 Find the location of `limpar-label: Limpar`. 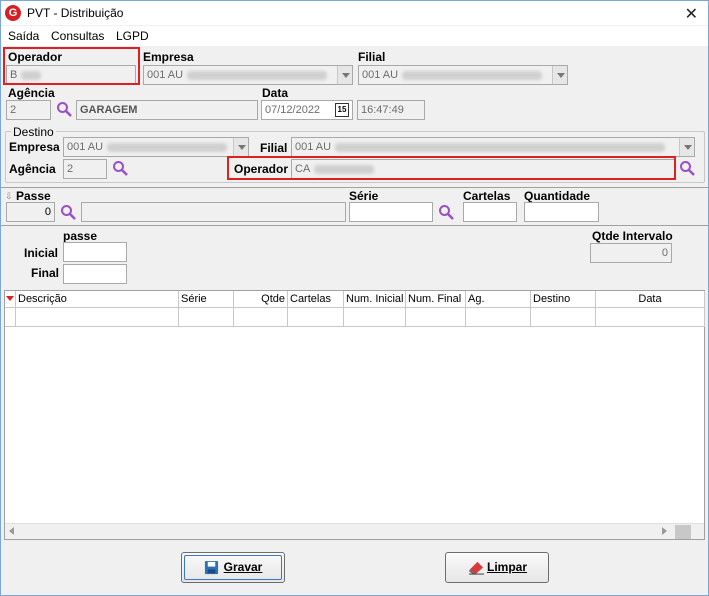

limpar-label: Limpar is located at coordinates (506, 567).